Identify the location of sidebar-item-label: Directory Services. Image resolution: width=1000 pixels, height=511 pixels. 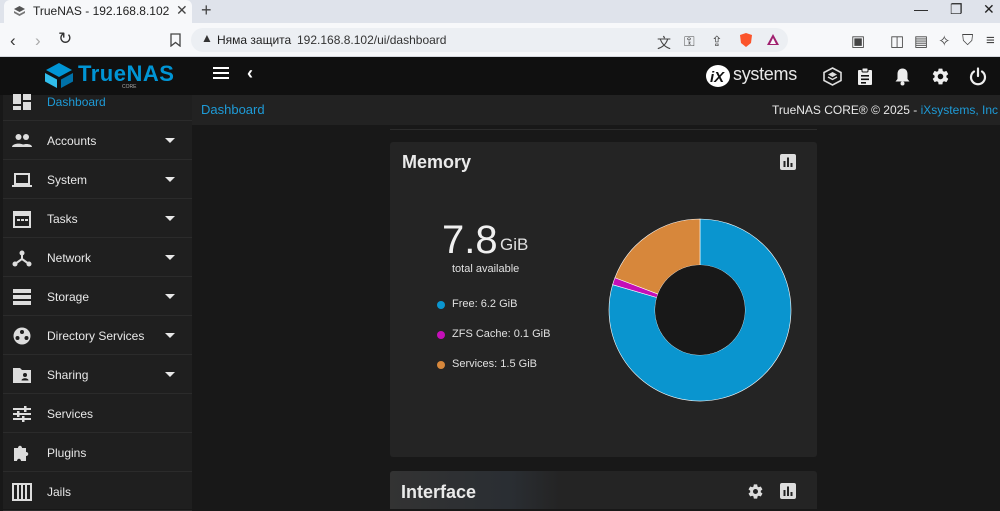
(96, 336).